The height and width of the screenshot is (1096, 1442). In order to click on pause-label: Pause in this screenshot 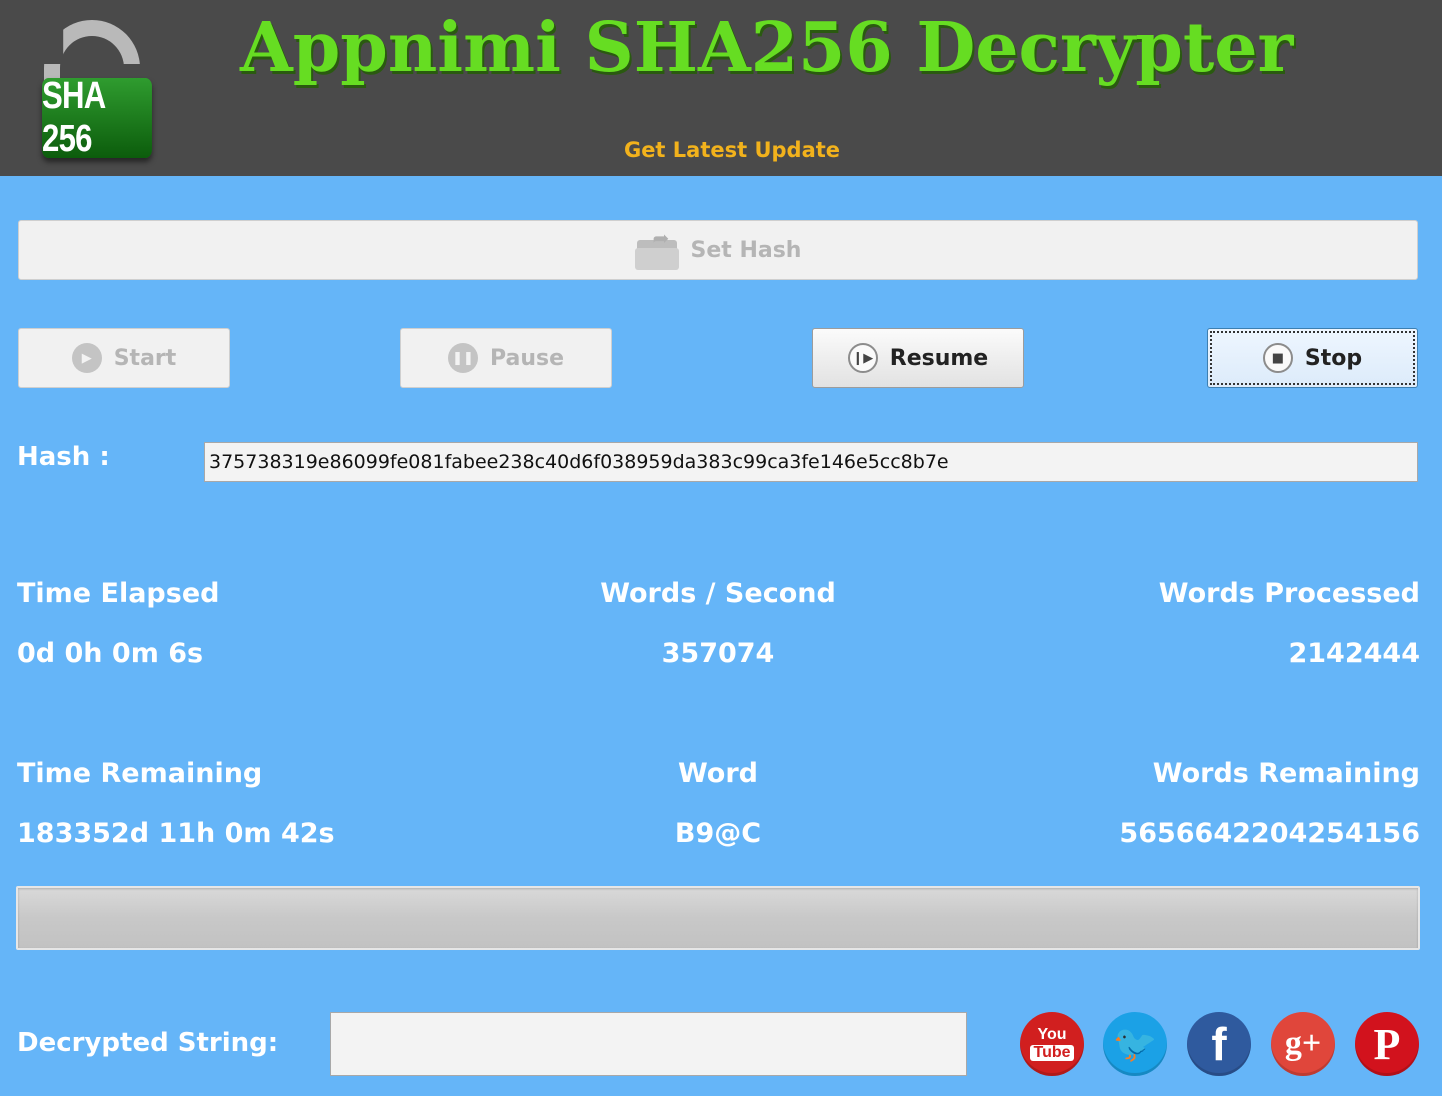, I will do `click(527, 358)`.